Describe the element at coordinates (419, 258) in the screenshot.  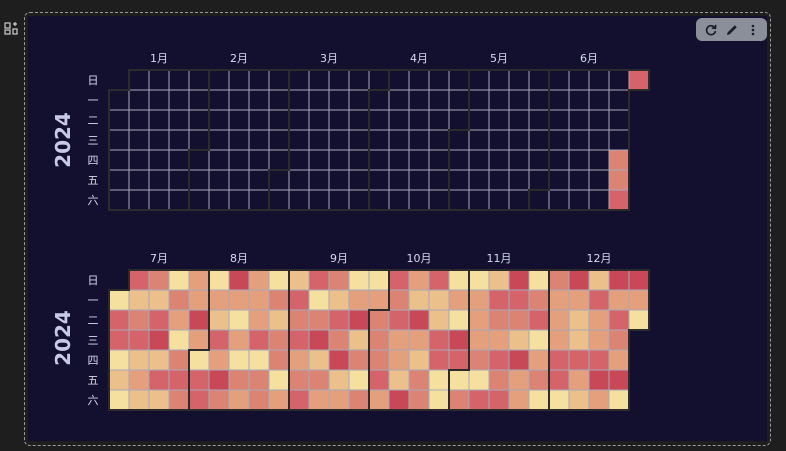
I see `month-label: 10月` at that location.